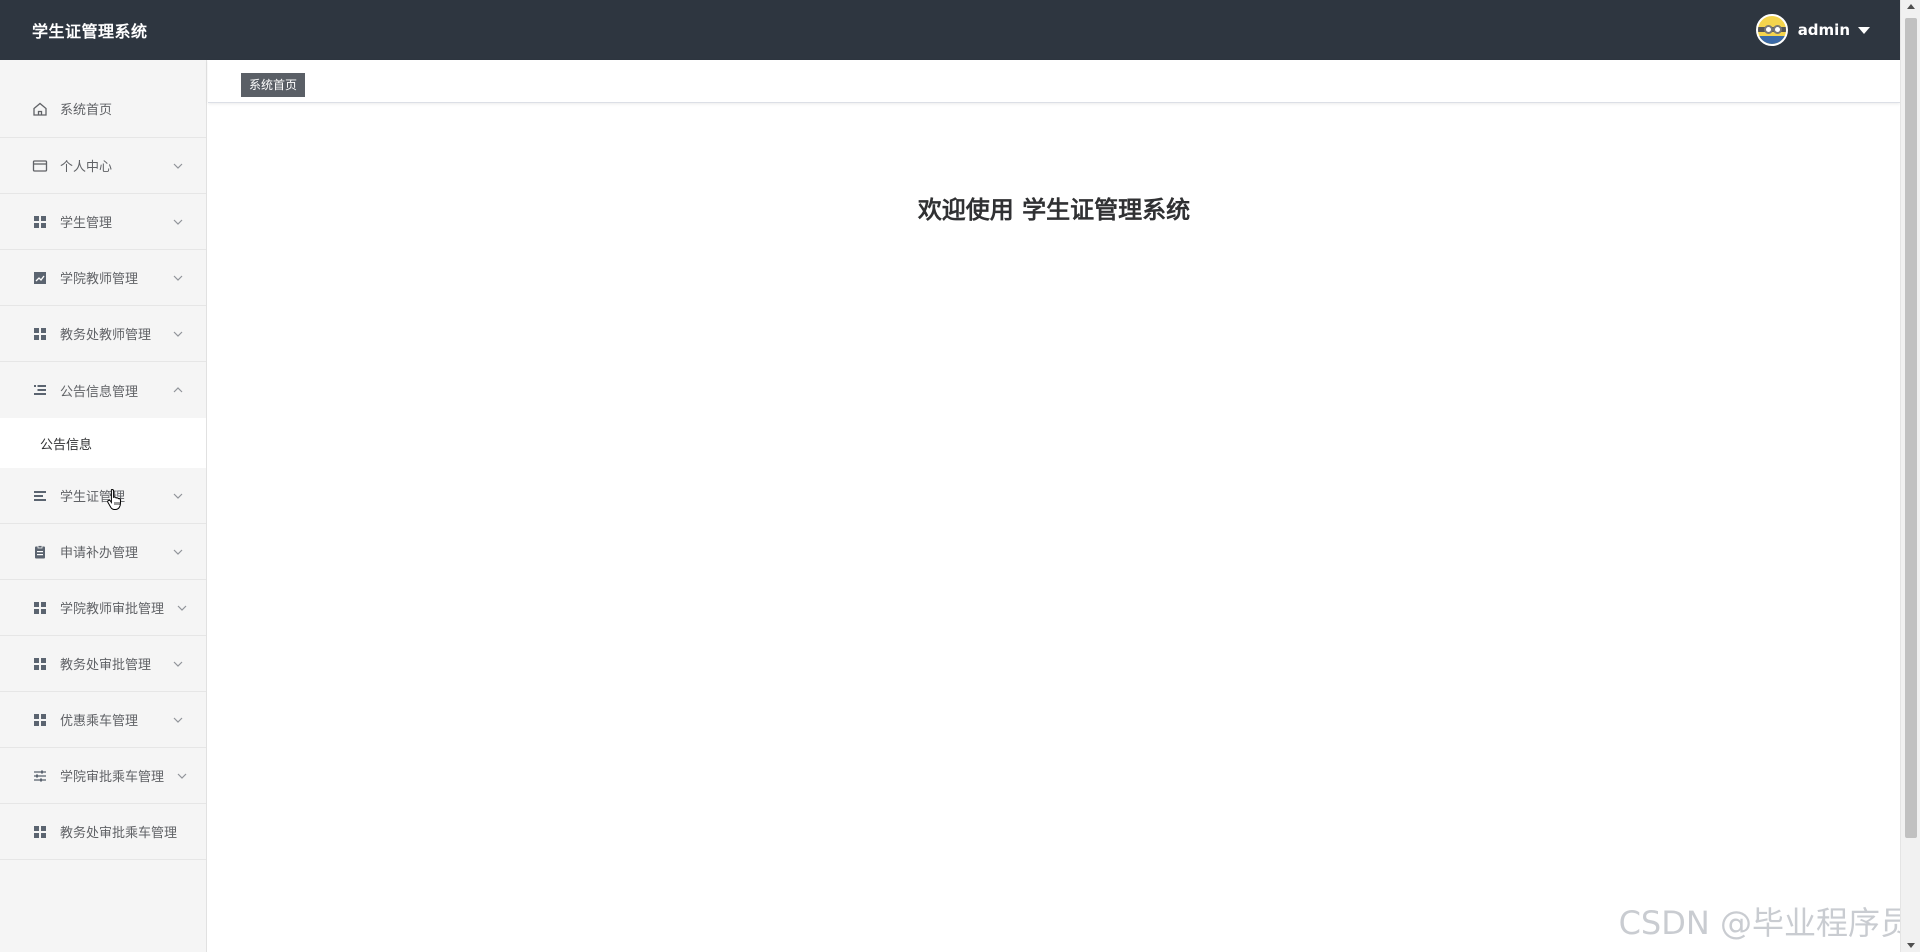 The height and width of the screenshot is (952, 1920). What do you see at coordinates (1911, 6) in the screenshot?
I see `scroll-up-icon` at bounding box center [1911, 6].